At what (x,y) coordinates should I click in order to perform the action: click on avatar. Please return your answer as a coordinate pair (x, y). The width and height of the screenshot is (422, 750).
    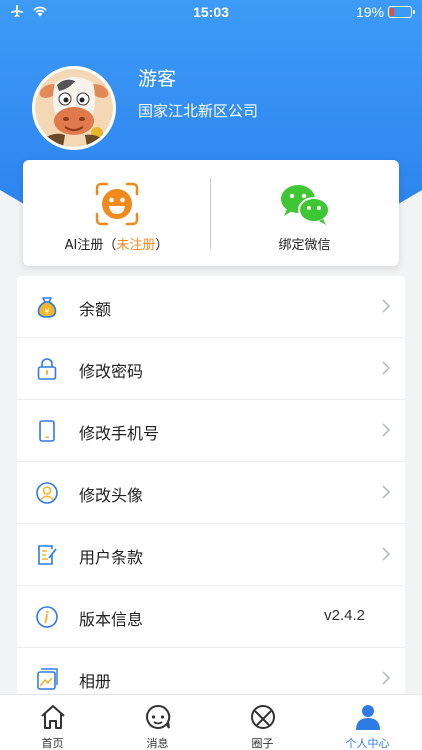
    Looking at the image, I should click on (74, 108).